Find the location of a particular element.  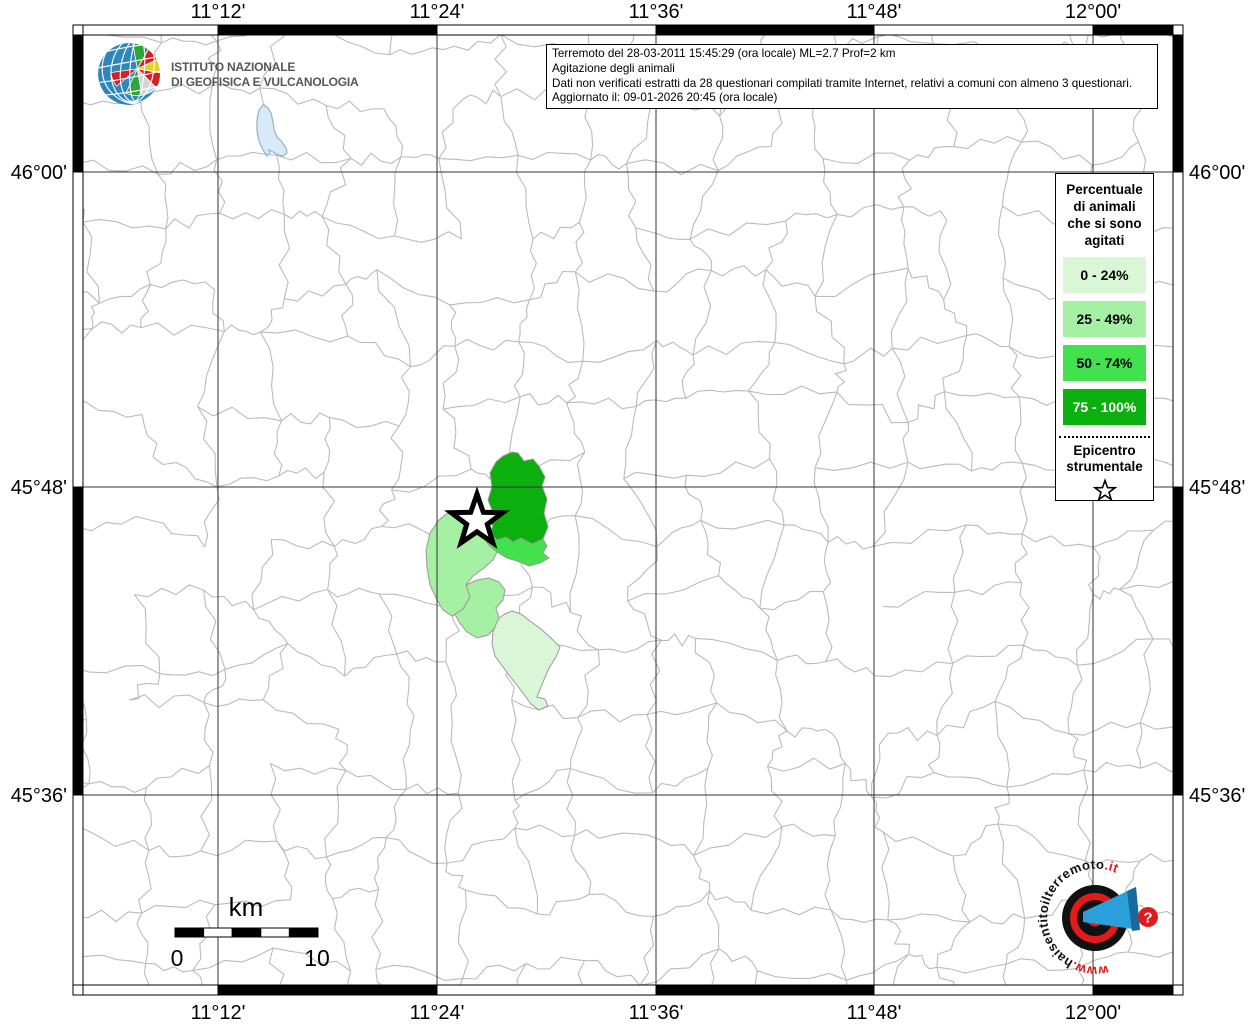

legend-divider is located at coordinates (1104, 437).